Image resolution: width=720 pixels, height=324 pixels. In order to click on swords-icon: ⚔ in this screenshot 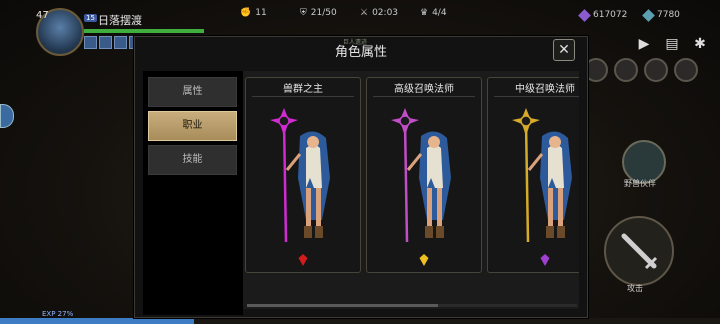, I will do `click(364, 13)`.